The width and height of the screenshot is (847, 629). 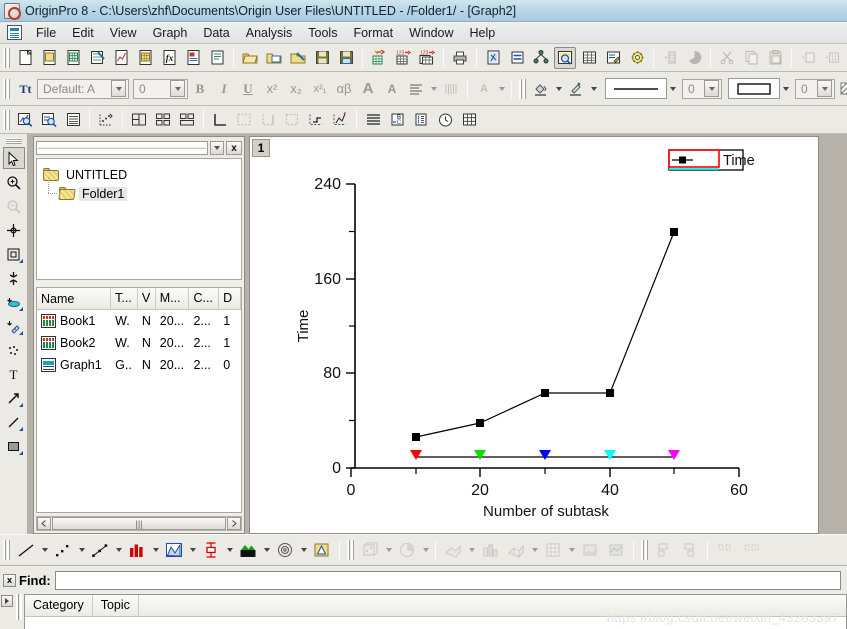 I want to click on project-explorer-hscrollbar: |||, so click(x=139, y=523).